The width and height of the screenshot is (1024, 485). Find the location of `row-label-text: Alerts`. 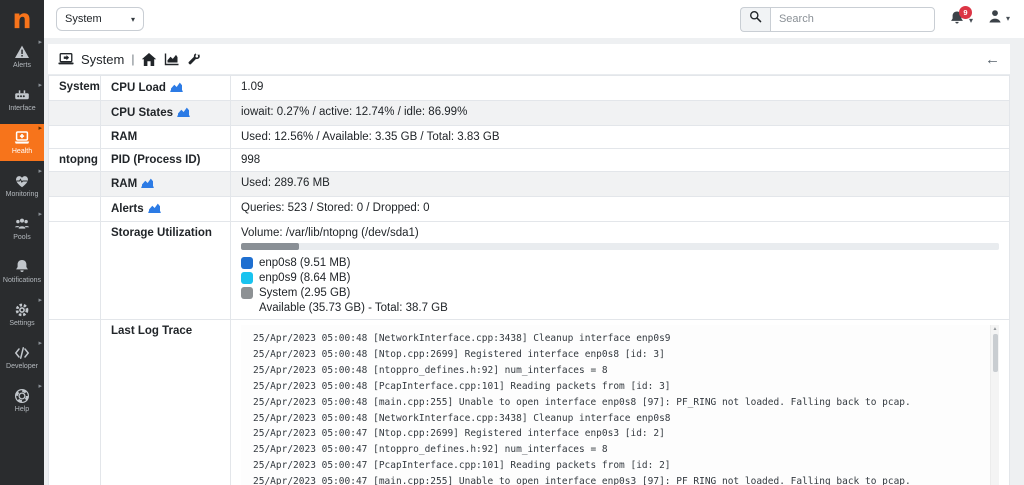

row-label-text: Alerts is located at coordinates (127, 209).